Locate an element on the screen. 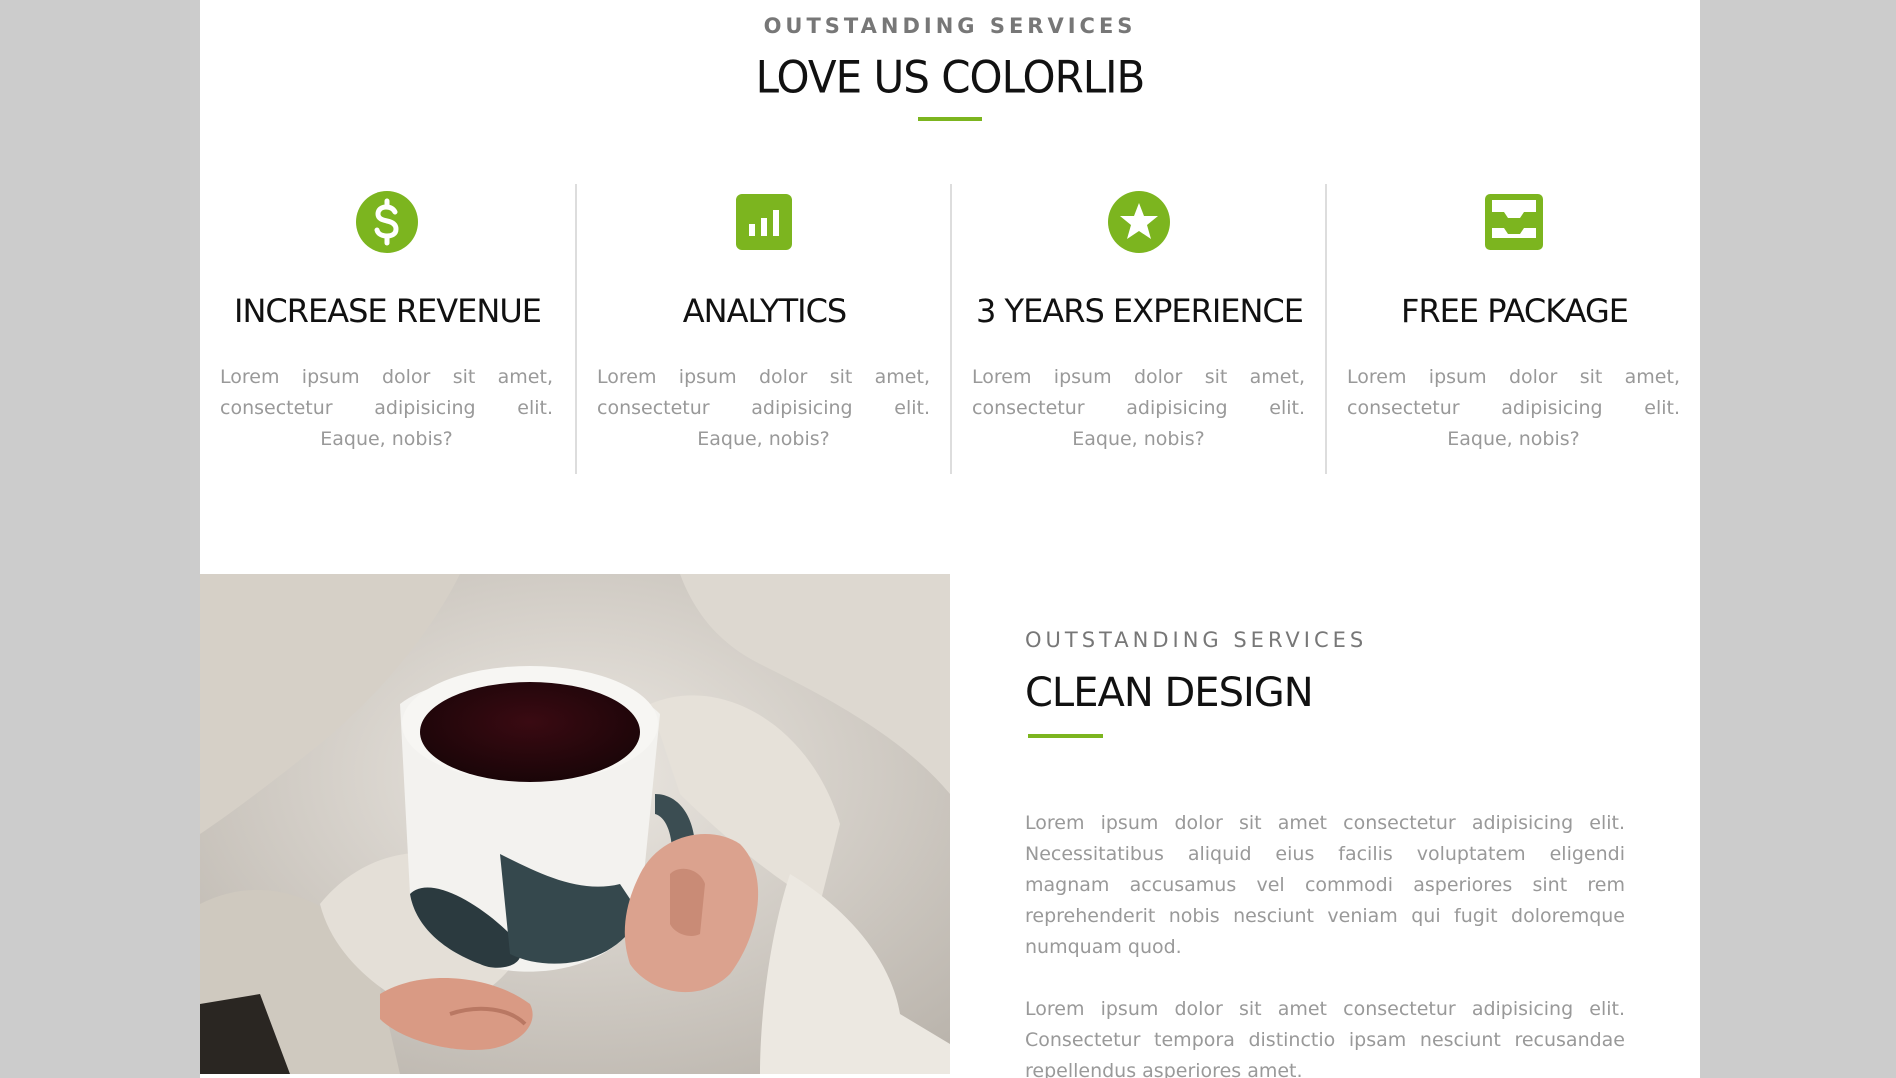  feature-title: FREE PACKAGE is located at coordinates (1515, 311).